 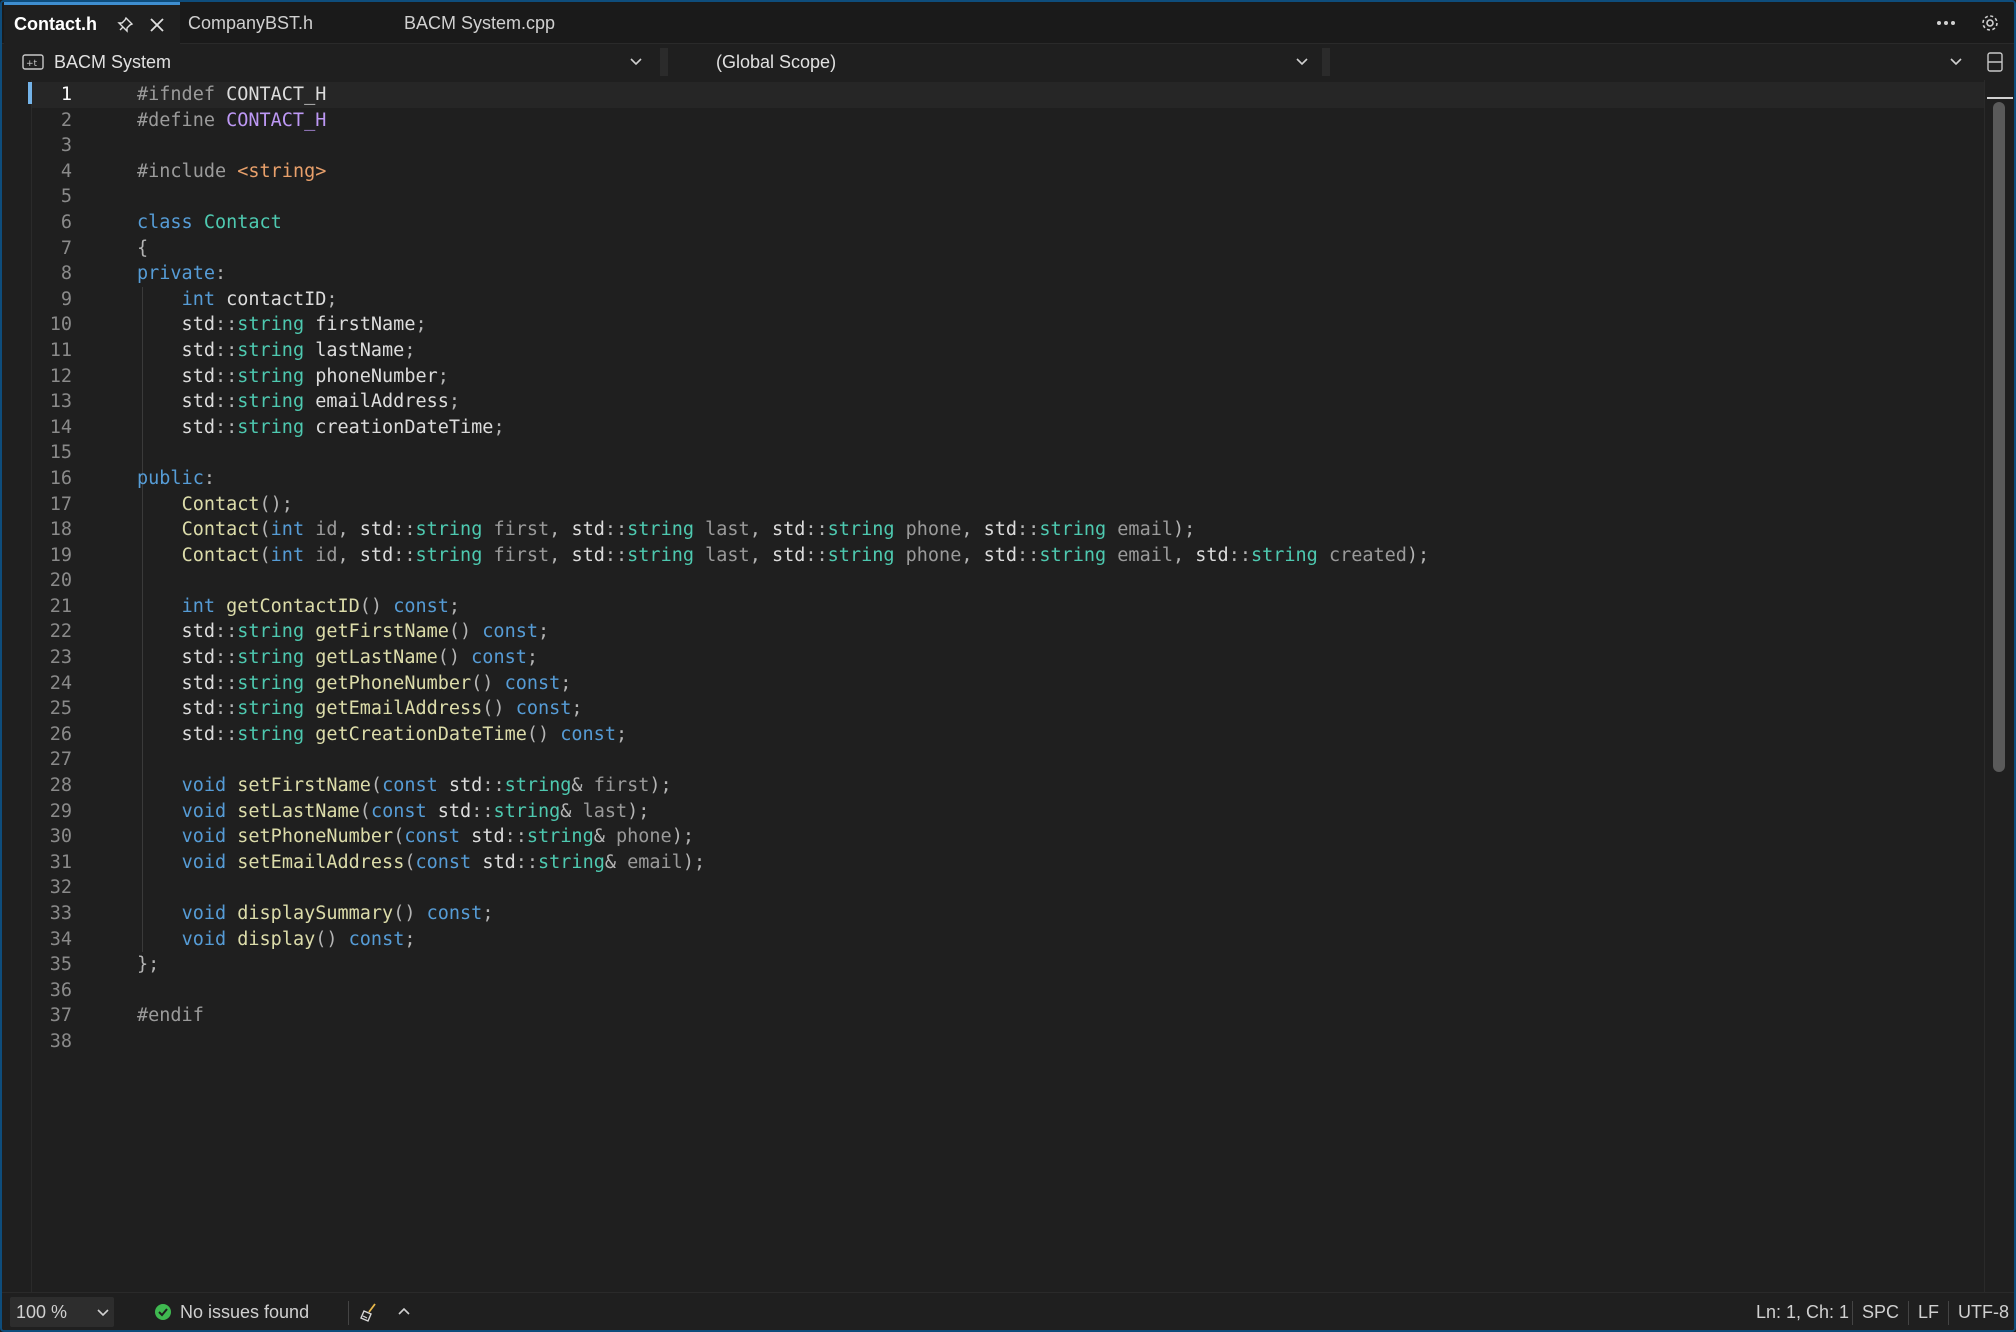 I want to click on zoom-dropdown: 100 %, so click(x=62, y=1312).